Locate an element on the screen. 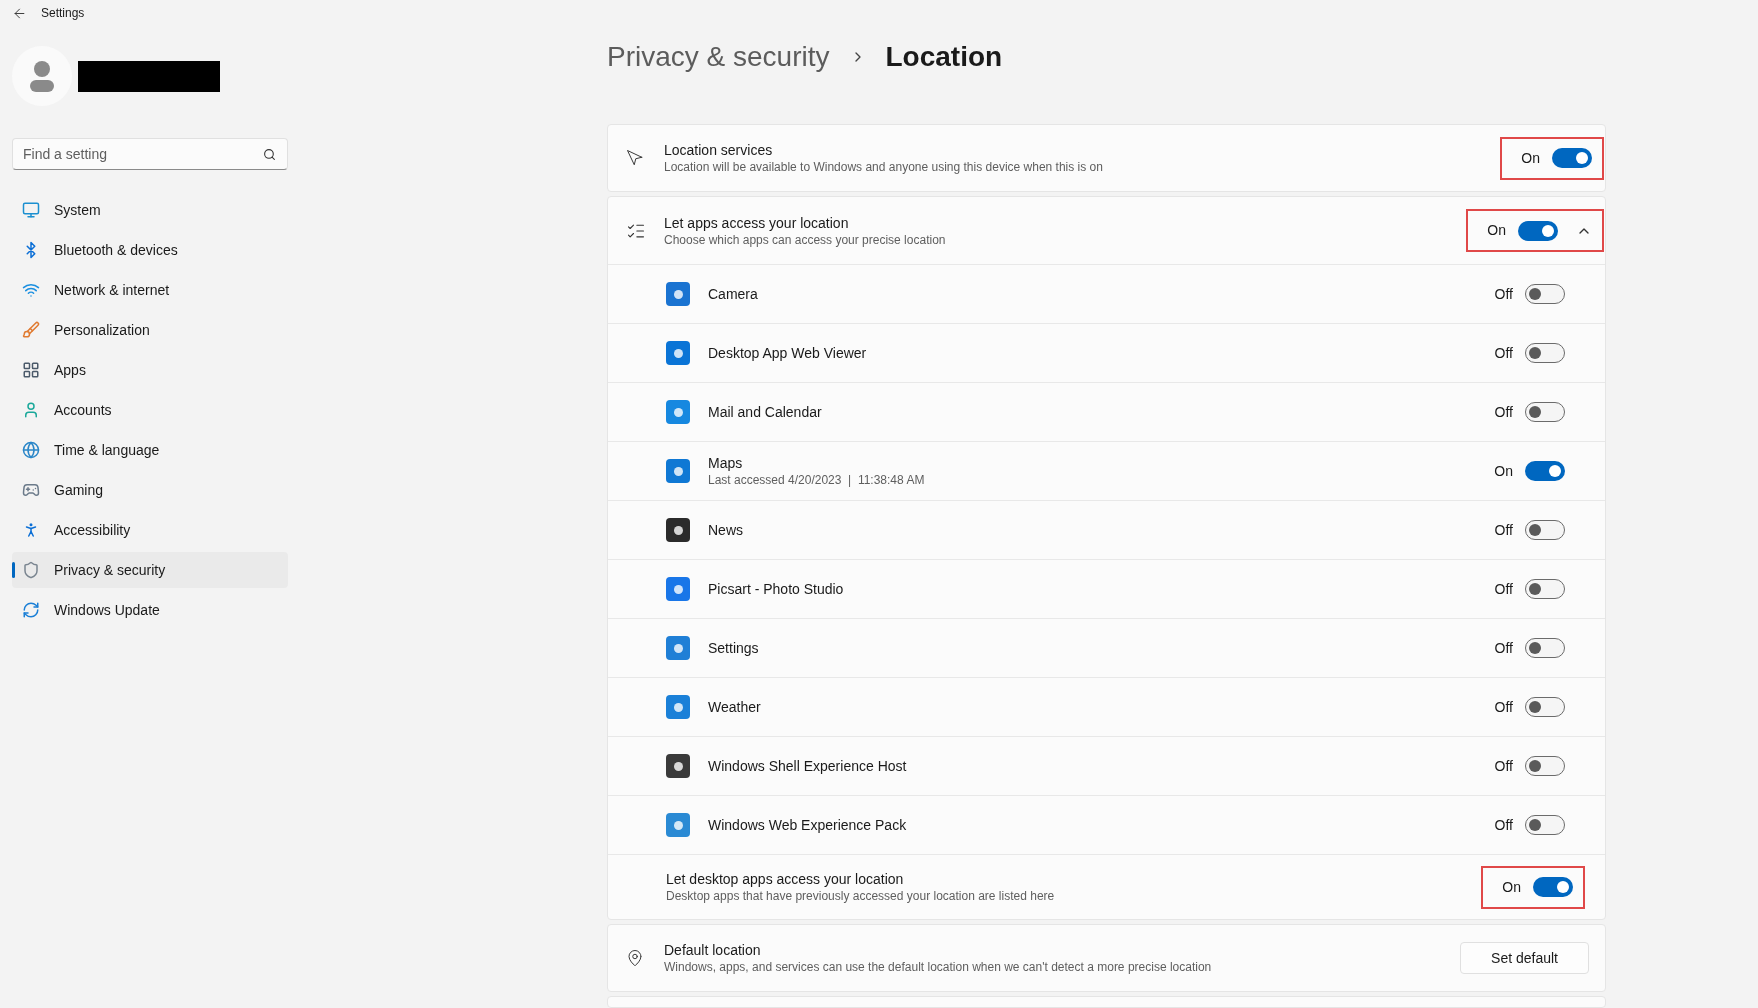 This screenshot has height=1008, width=1758. sidebar-item: Network & internet is located at coordinates (150, 290).